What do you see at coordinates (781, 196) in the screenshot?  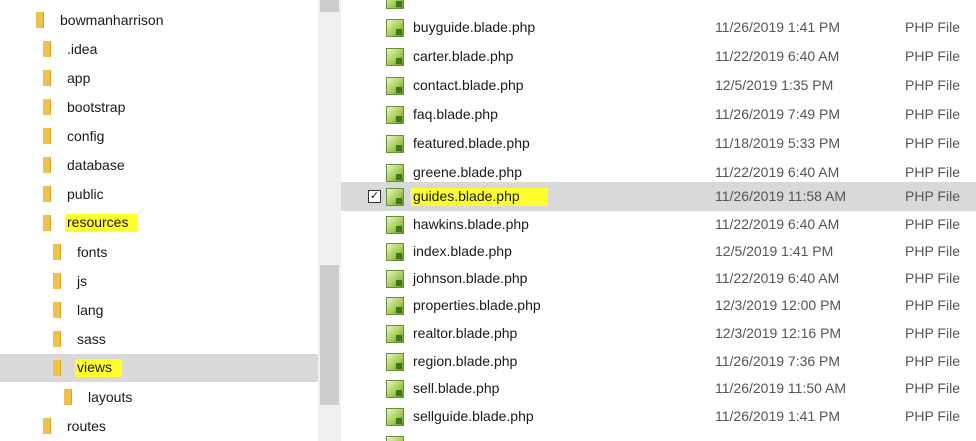 I see `file-date: 11/26/2019 11:58 AM` at bounding box center [781, 196].